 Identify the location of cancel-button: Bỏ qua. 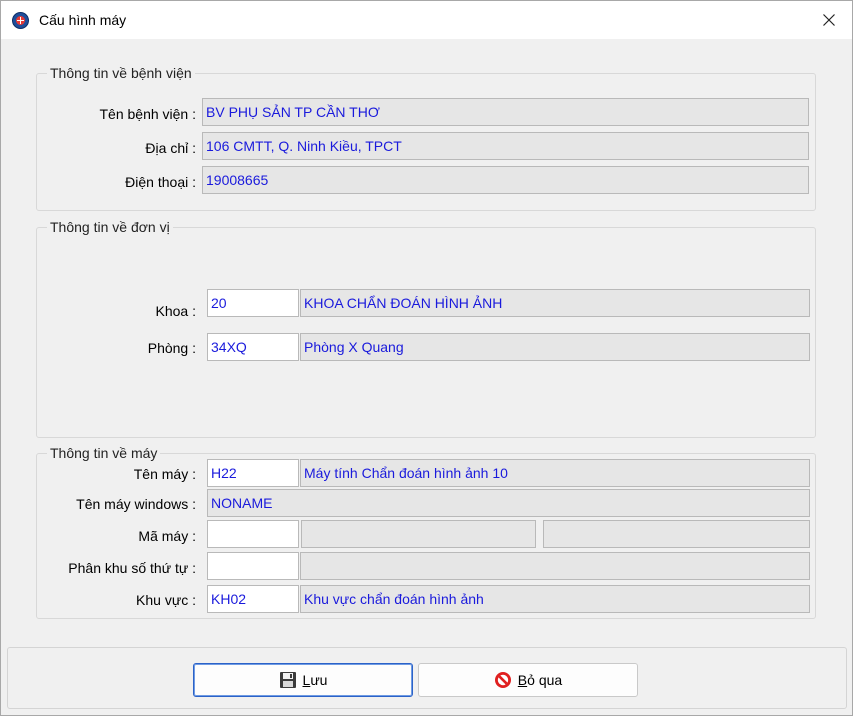
(528, 680).